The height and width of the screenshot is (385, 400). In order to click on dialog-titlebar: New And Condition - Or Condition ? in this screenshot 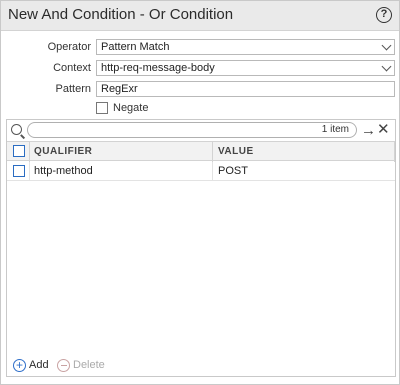, I will do `click(200, 16)`.